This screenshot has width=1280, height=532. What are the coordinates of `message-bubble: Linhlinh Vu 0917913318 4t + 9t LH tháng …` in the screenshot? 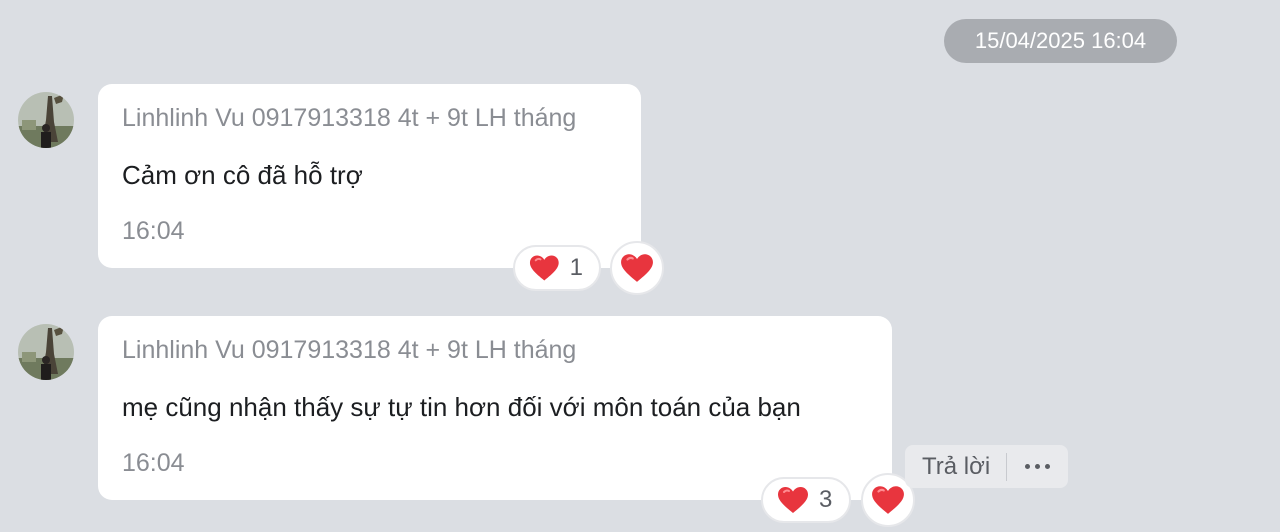 It's located at (369, 176).